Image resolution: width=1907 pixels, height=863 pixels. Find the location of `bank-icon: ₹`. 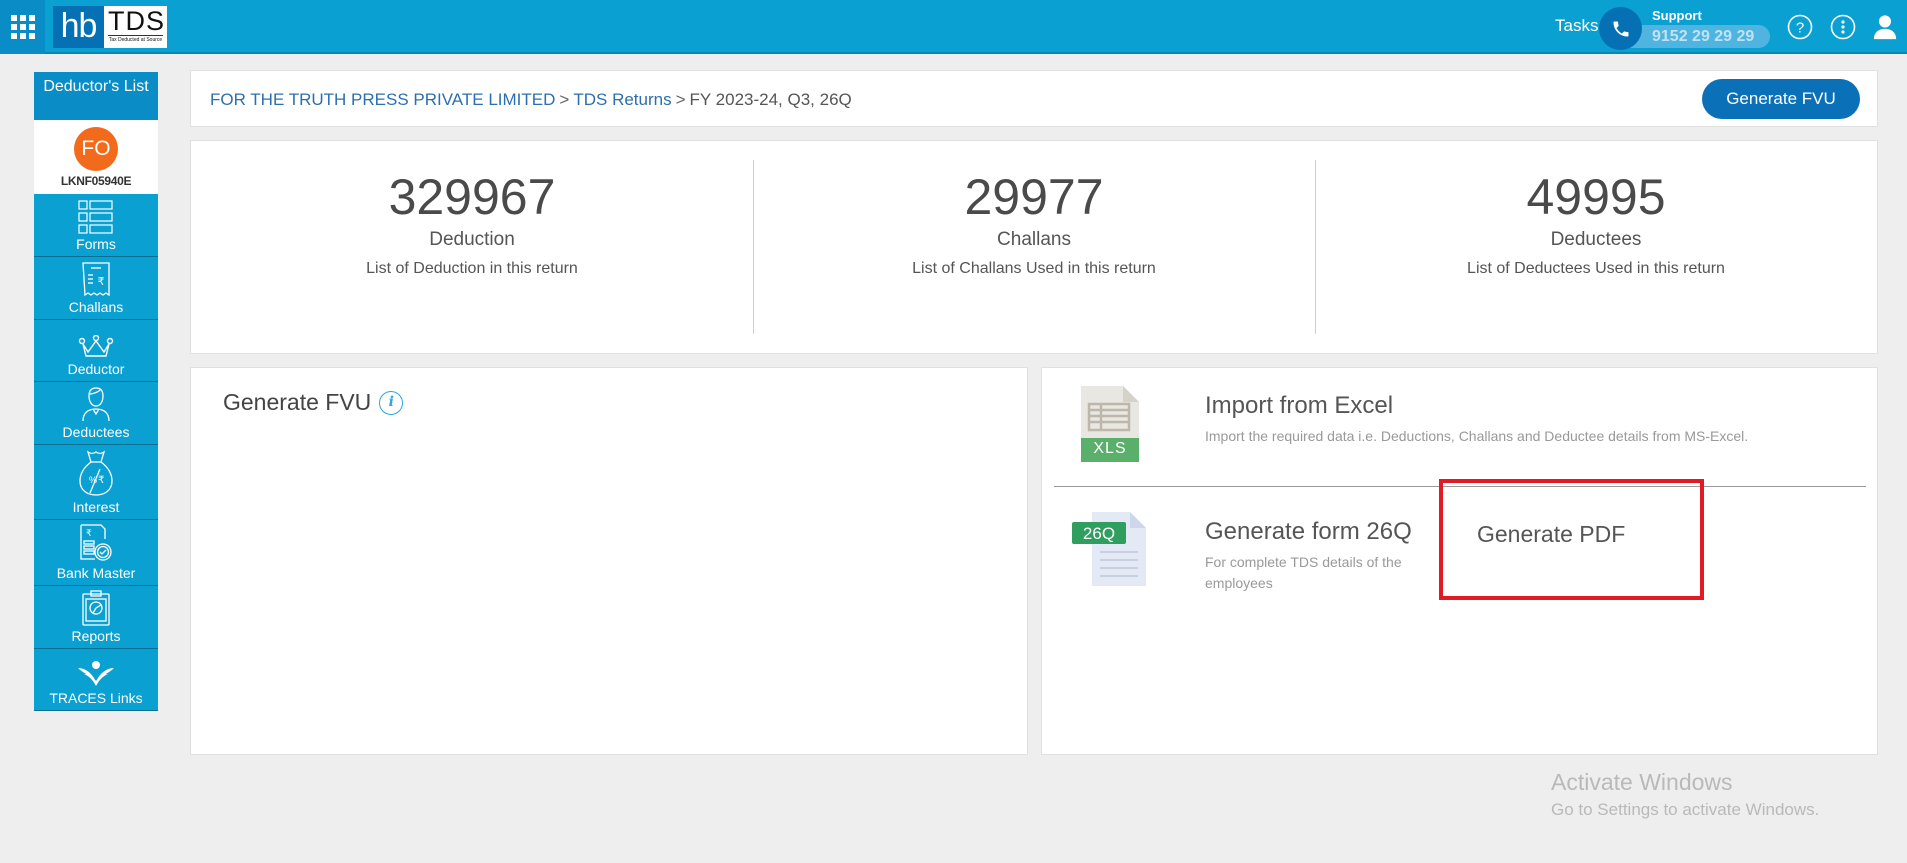

bank-icon: ₹ is located at coordinates (96, 542).